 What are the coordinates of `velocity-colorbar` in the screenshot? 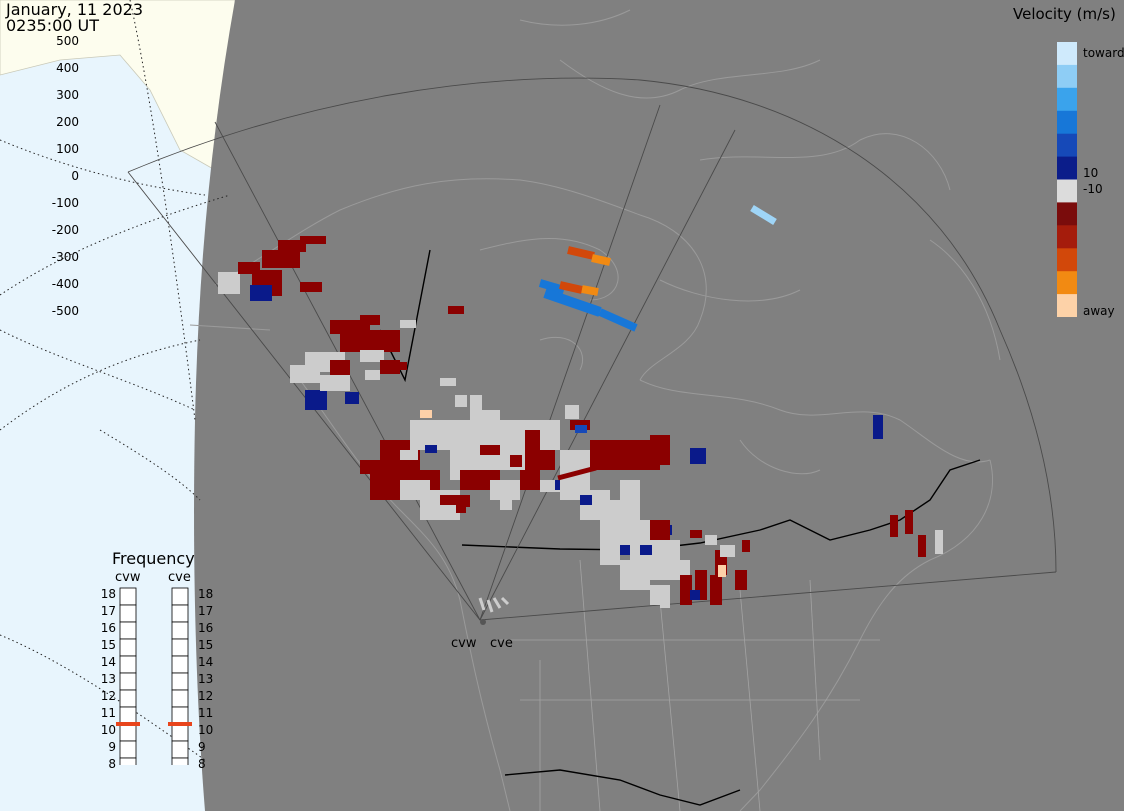 It's located at (1067, 179).